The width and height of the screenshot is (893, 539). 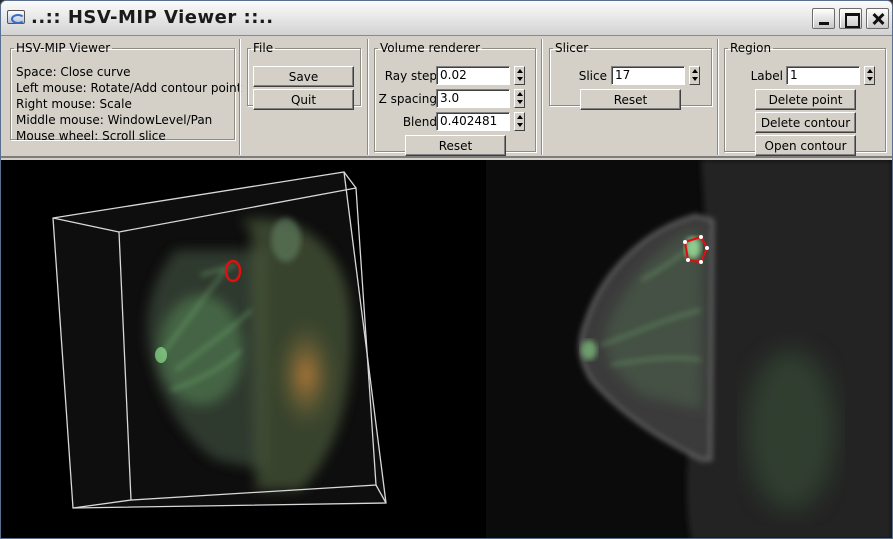 I want to click on volume-reset-button: Reset, so click(x=455, y=145).